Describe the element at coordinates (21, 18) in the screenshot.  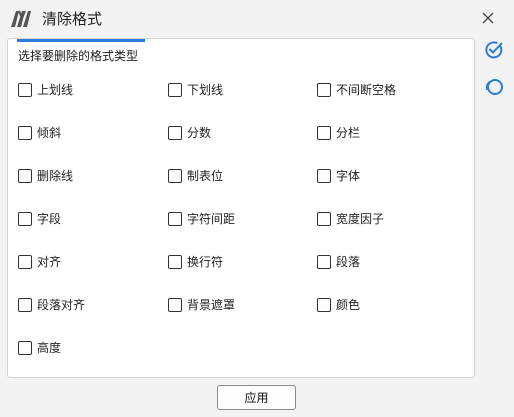
I see `app-logo-icon` at that location.